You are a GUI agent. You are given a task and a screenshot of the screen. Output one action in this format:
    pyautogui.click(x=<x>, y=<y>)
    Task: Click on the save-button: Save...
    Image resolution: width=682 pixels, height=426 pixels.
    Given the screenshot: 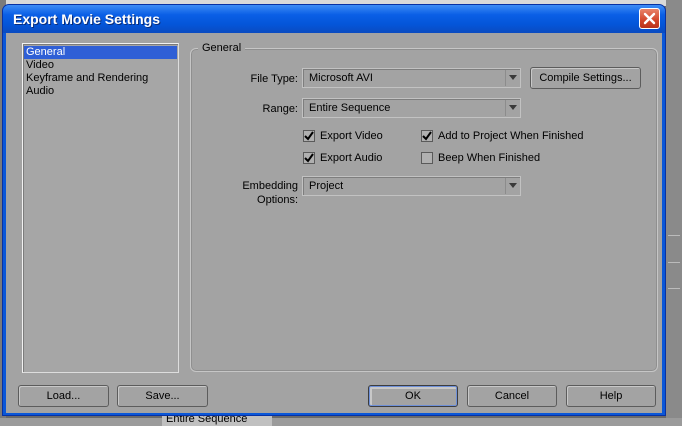 What is the action you would take?
    pyautogui.click(x=162, y=396)
    